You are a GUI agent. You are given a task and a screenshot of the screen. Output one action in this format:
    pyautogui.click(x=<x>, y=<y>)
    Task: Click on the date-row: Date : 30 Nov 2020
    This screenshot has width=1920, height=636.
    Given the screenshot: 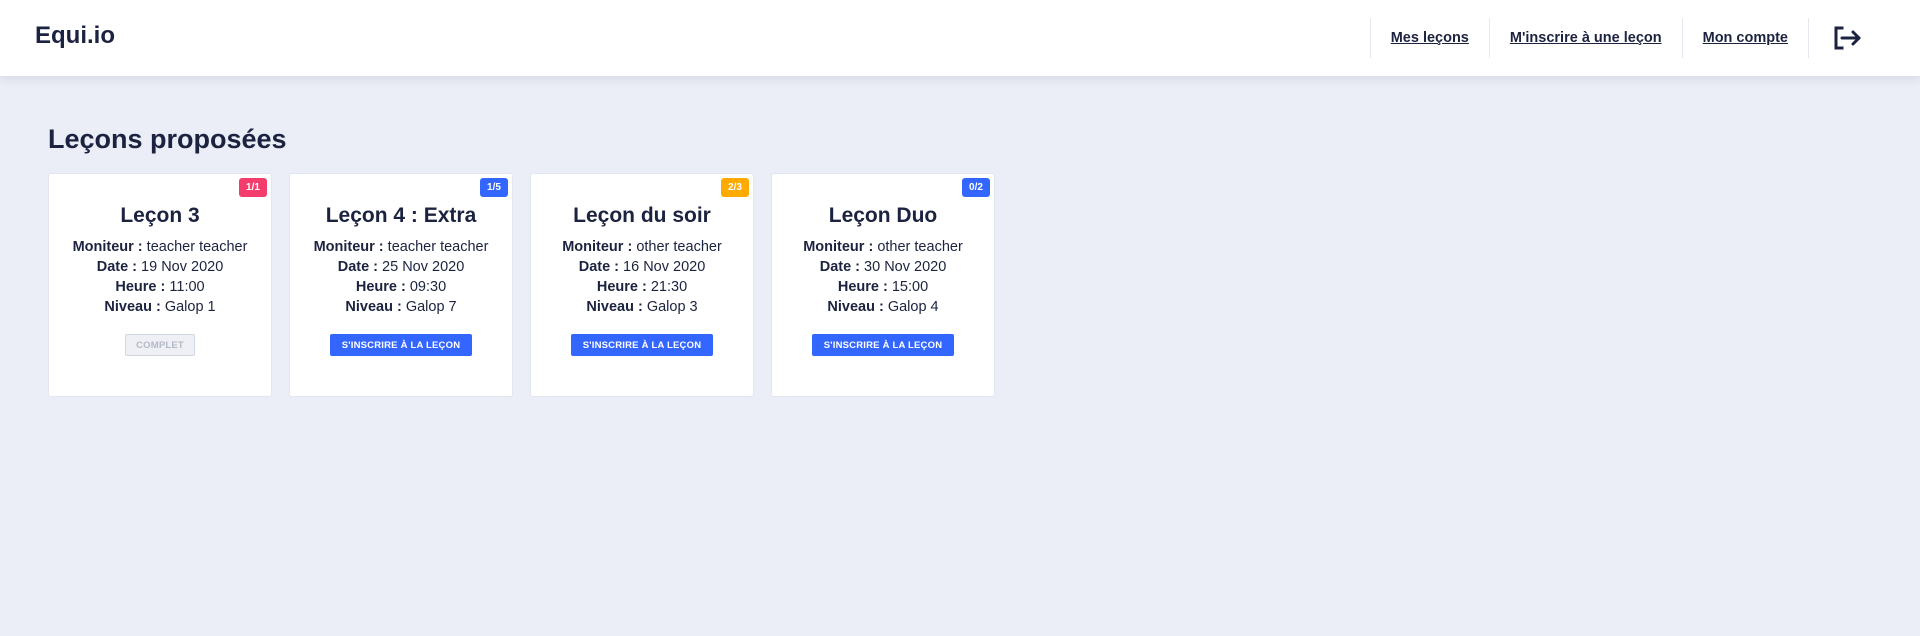 What is the action you would take?
    pyautogui.click(x=883, y=267)
    